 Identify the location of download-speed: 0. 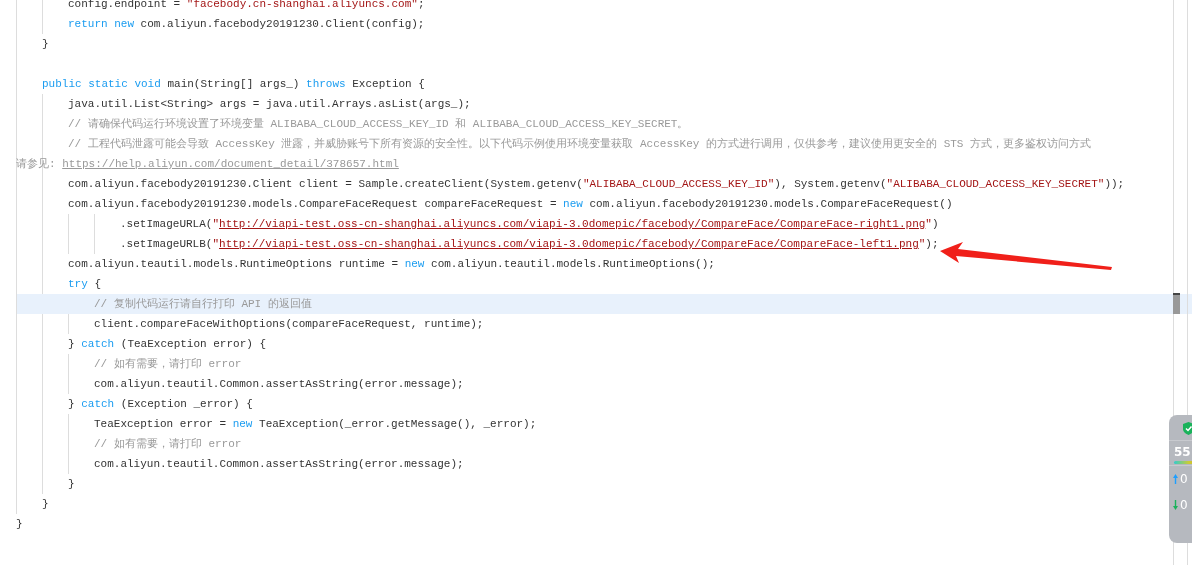
(1184, 505).